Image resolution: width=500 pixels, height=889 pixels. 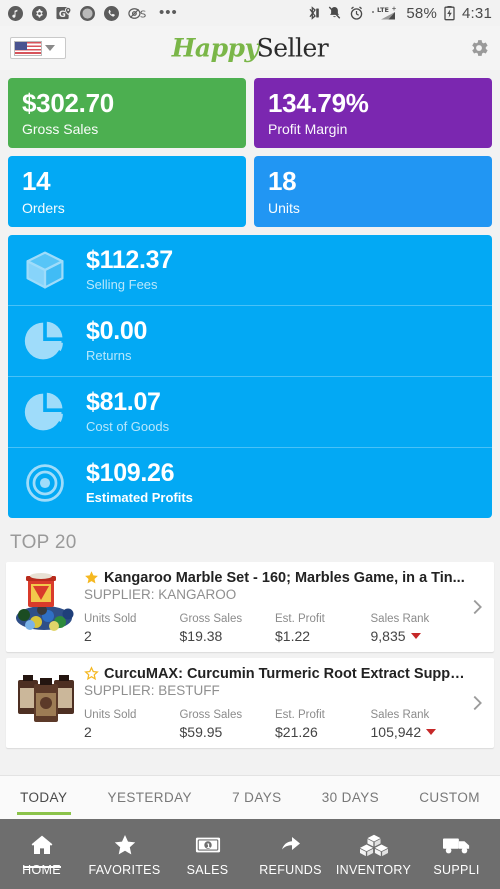 I want to click on tab-30-days: 30 DAYS, so click(x=351, y=797).